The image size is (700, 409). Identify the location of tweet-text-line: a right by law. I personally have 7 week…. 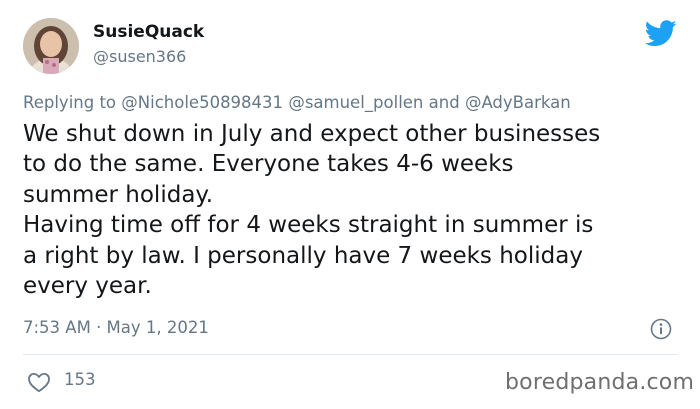
(303, 255).